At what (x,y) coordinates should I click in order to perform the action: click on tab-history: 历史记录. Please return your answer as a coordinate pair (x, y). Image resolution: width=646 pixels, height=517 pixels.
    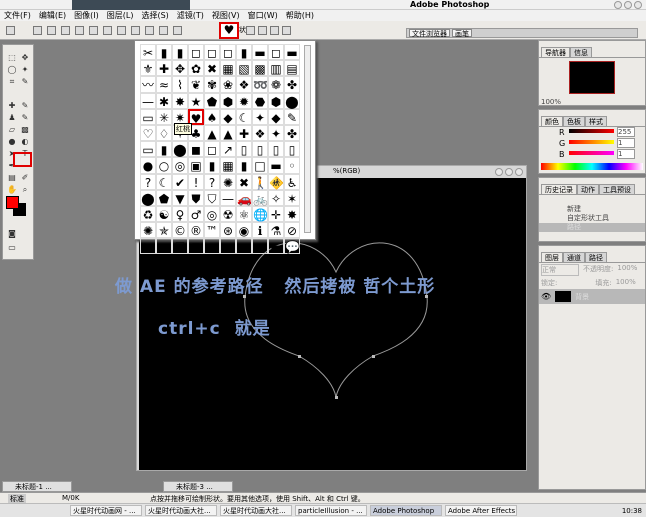
    Looking at the image, I should click on (559, 189).